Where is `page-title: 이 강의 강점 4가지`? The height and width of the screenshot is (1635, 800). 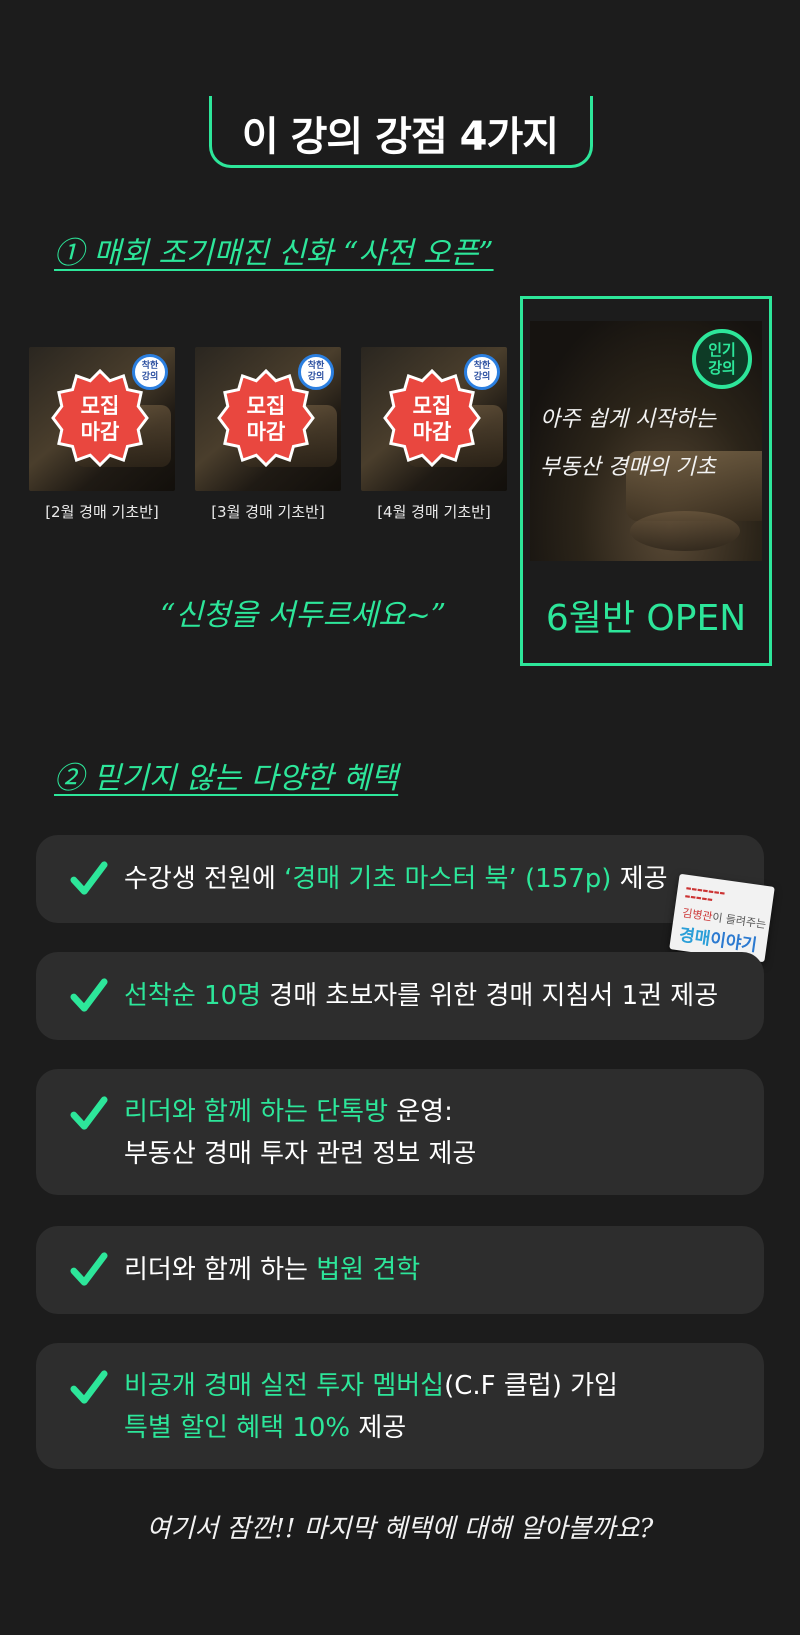
page-title: 이 강의 강점 4가지 is located at coordinates (400, 137).